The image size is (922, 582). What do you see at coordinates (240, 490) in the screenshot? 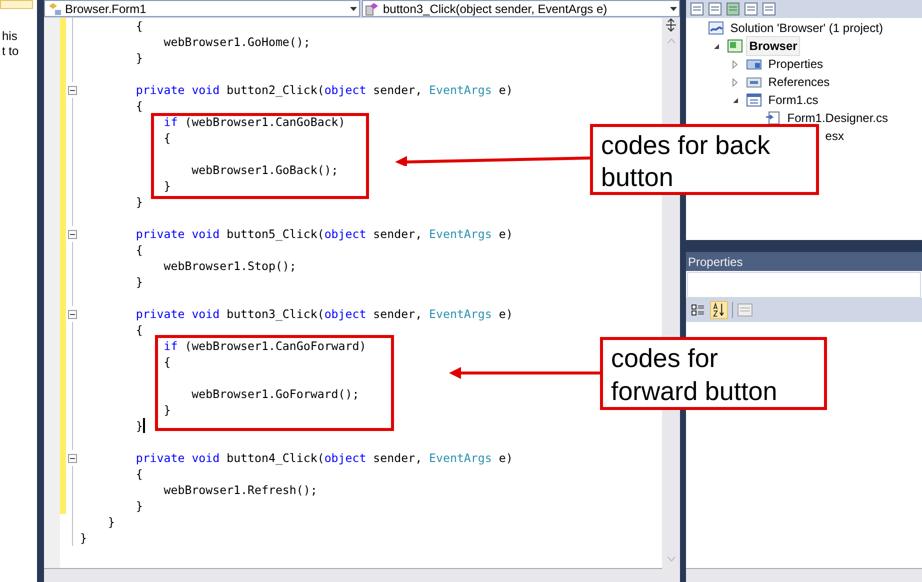
I see `code-line: webBrowser1.Refresh();` at bounding box center [240, 490].